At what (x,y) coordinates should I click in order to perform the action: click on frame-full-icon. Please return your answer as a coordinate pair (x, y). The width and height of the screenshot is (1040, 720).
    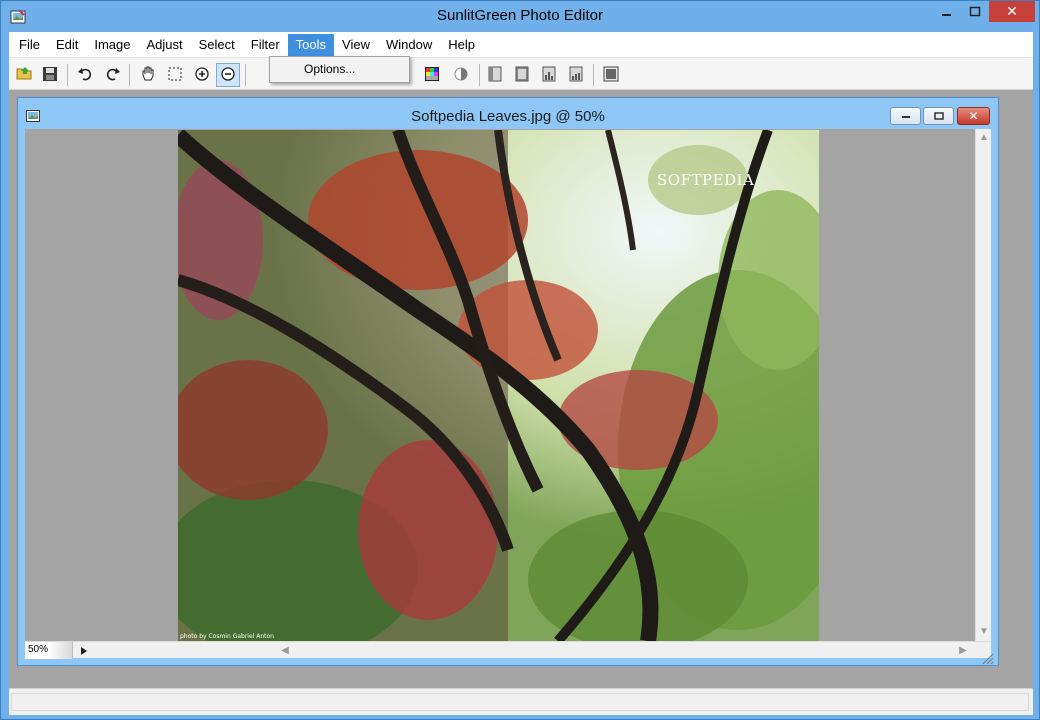
    Looking at the image, I should click on (522, 75).